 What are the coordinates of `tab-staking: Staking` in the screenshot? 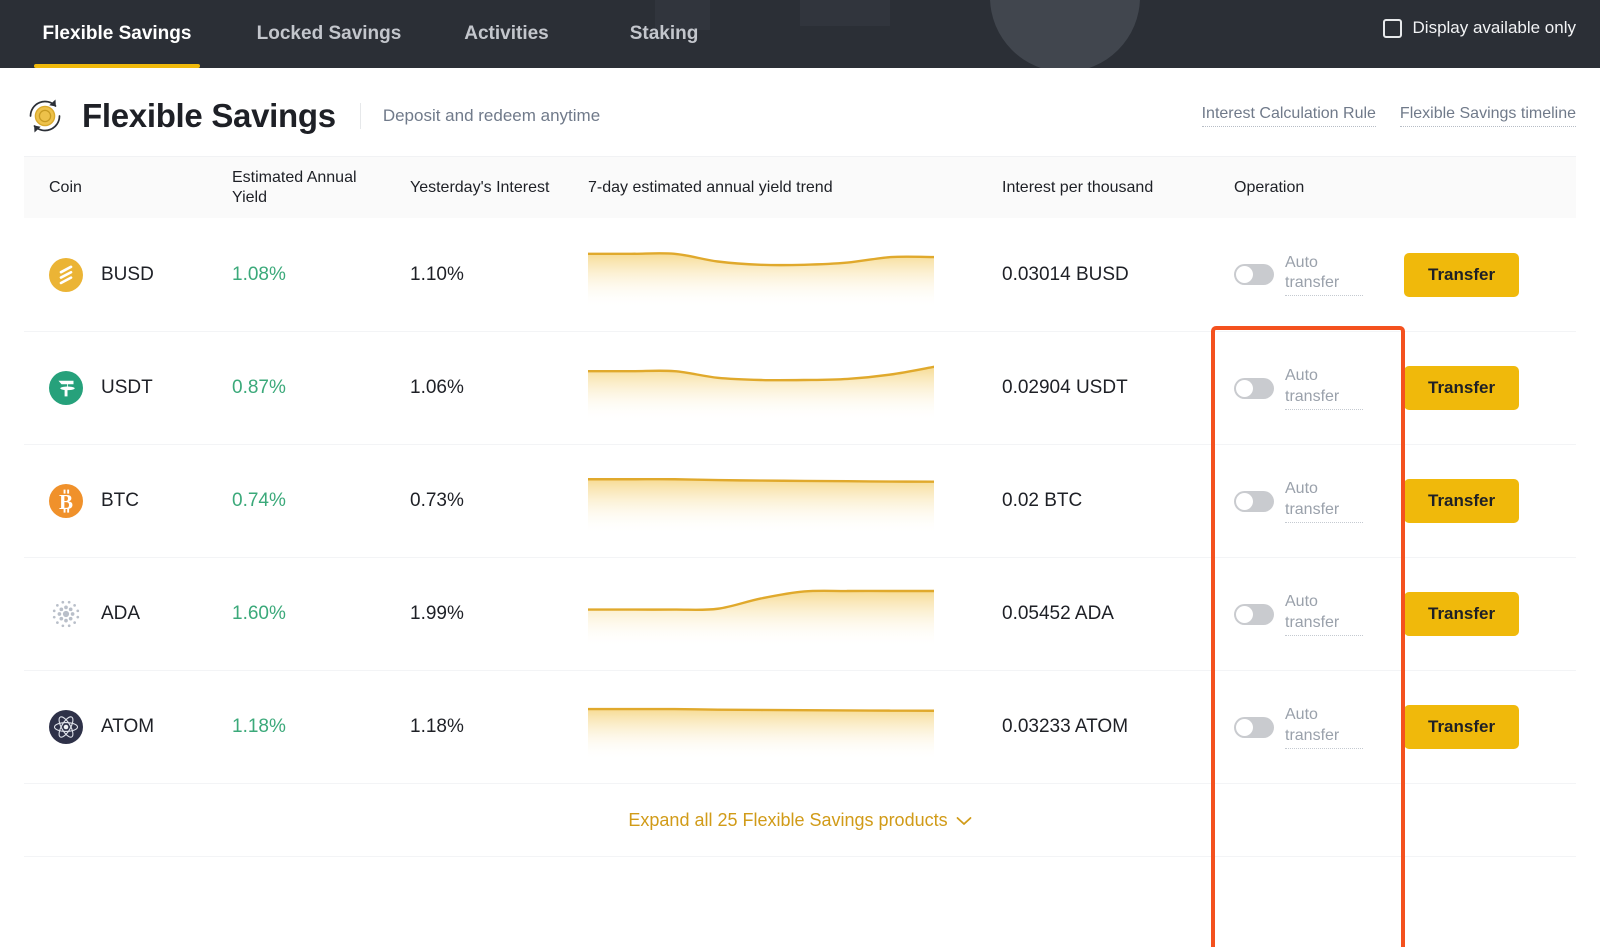 It's located at (664, 34).